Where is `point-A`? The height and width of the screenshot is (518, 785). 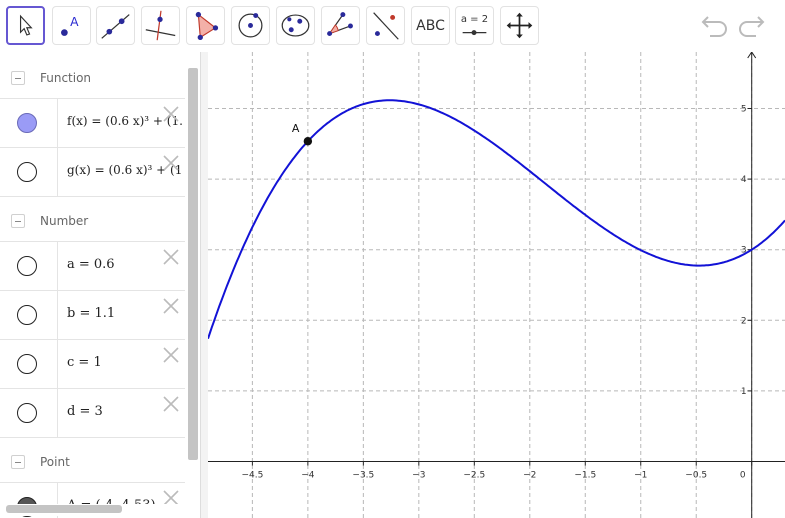
point-A is located at coordinates (308, 141).